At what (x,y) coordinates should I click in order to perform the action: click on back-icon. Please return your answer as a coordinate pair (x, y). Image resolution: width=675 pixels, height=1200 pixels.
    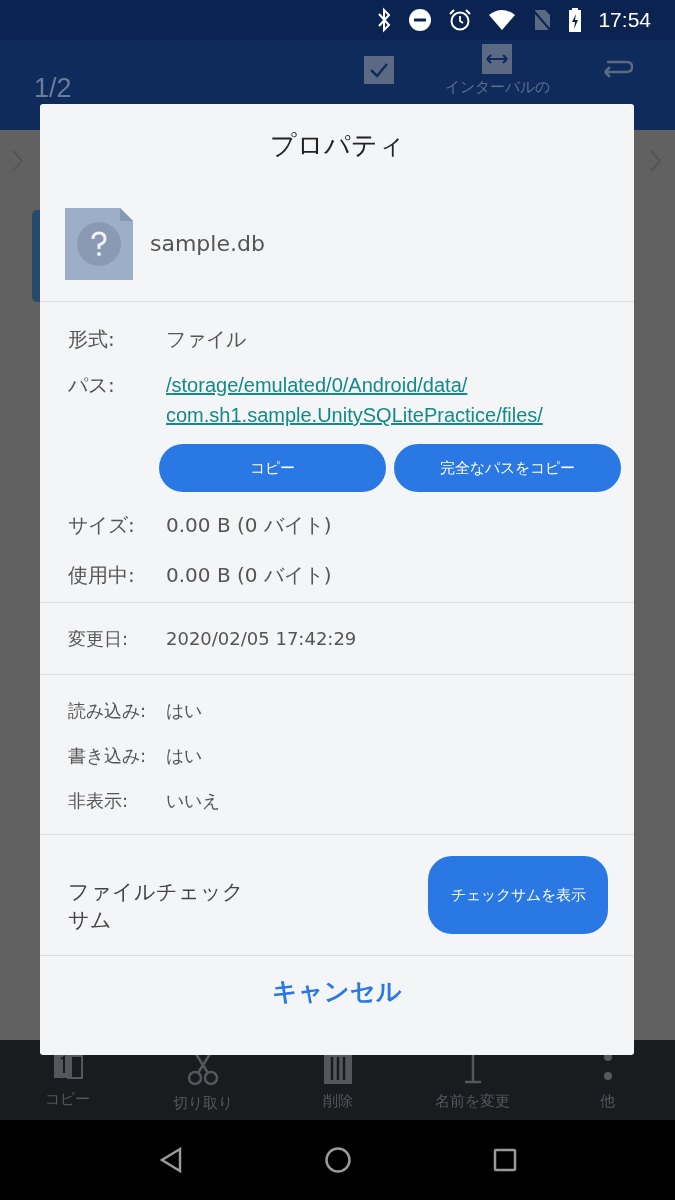
    Looking at the image, I should click on (170, 1160).